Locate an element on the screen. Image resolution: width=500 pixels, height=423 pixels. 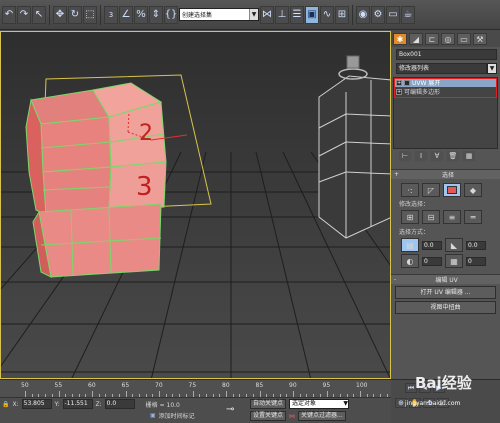
snap-3-icon: 3 is located at coordinates (111, 14).